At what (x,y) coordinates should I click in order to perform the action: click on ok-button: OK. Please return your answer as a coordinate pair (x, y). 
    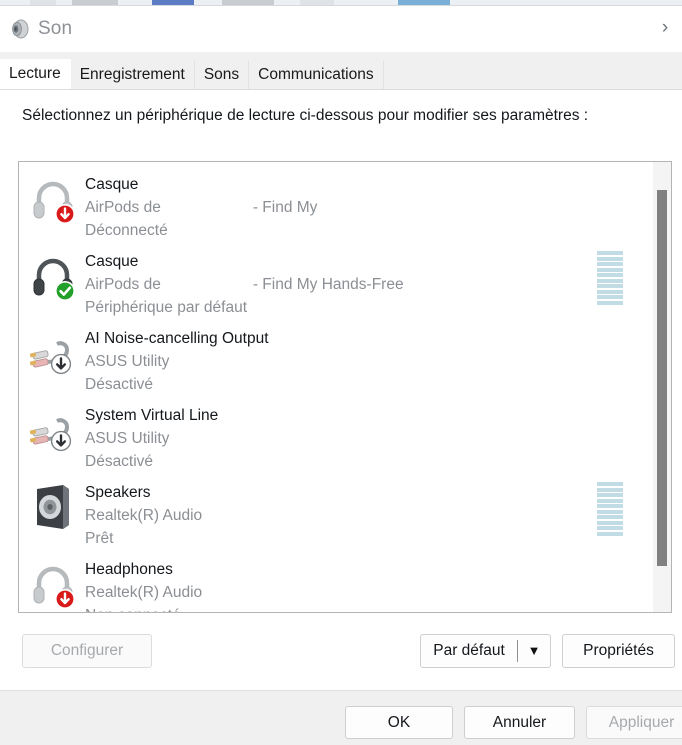
    Looking at the image, I should click on (399, 722).